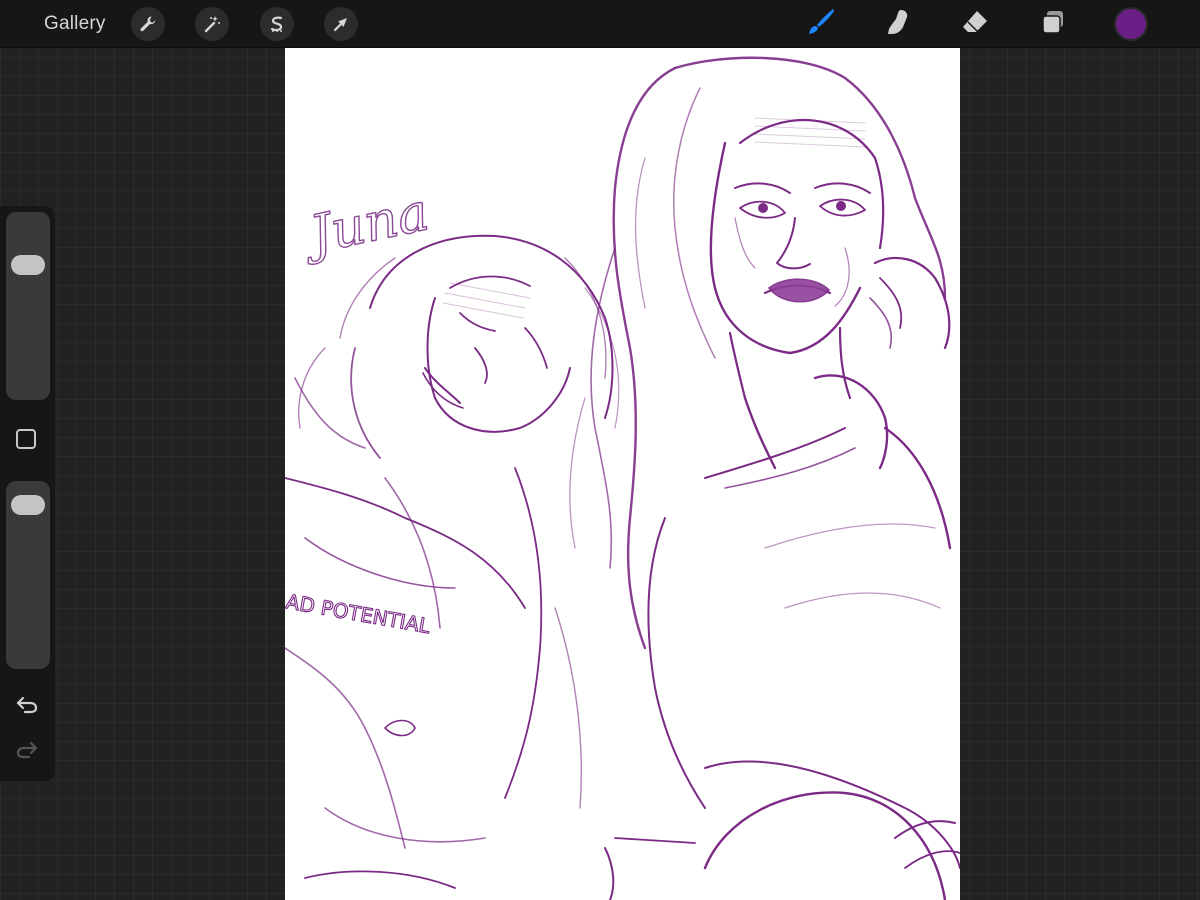  I want to click on selection-s-icon, so click(277, 24).